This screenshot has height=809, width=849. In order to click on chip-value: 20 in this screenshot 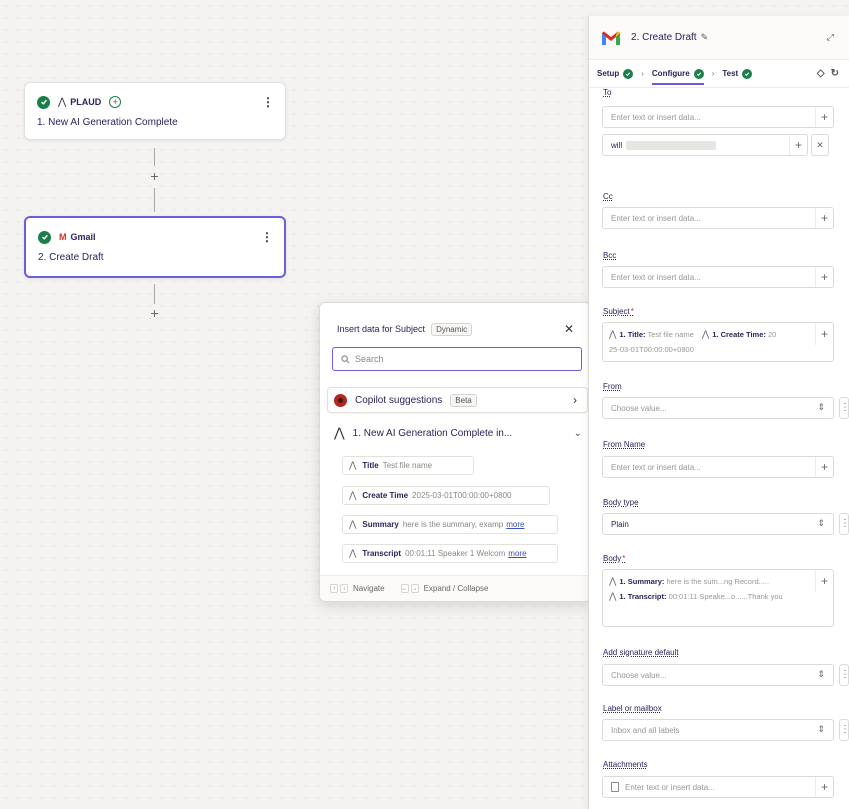, I will do `click(772, 334)`.